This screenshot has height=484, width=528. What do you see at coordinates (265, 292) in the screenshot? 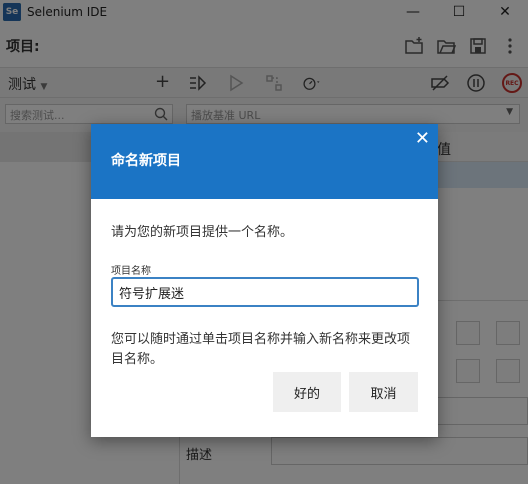
I see `project-name-input` at bounding box center [265, 292].